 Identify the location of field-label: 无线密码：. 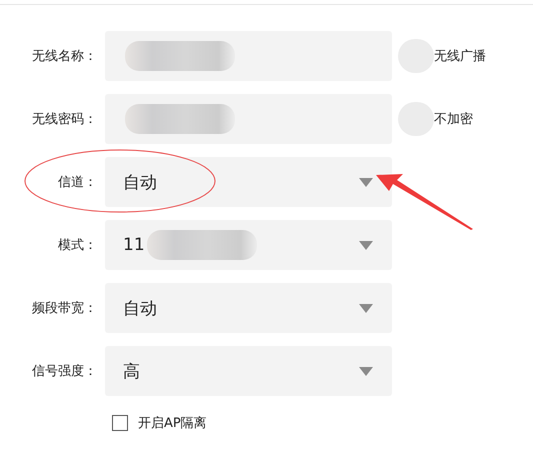
(64, 119).